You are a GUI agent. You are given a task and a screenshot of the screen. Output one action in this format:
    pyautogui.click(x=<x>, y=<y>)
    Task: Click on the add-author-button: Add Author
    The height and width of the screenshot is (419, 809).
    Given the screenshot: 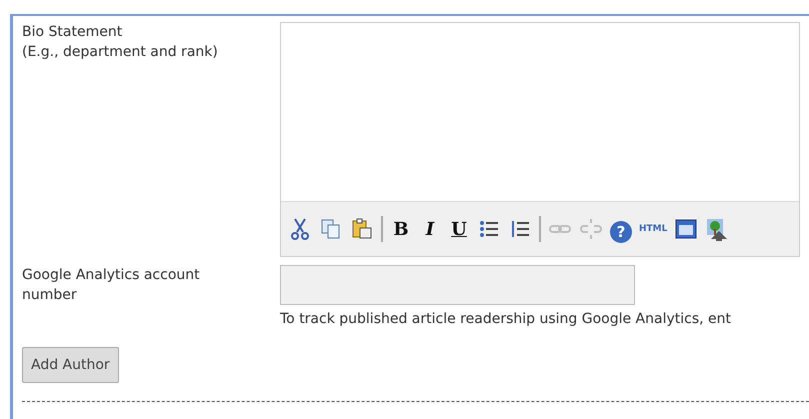 What is the action you would take?
    pyautogui.click(x=70, y=365)
    